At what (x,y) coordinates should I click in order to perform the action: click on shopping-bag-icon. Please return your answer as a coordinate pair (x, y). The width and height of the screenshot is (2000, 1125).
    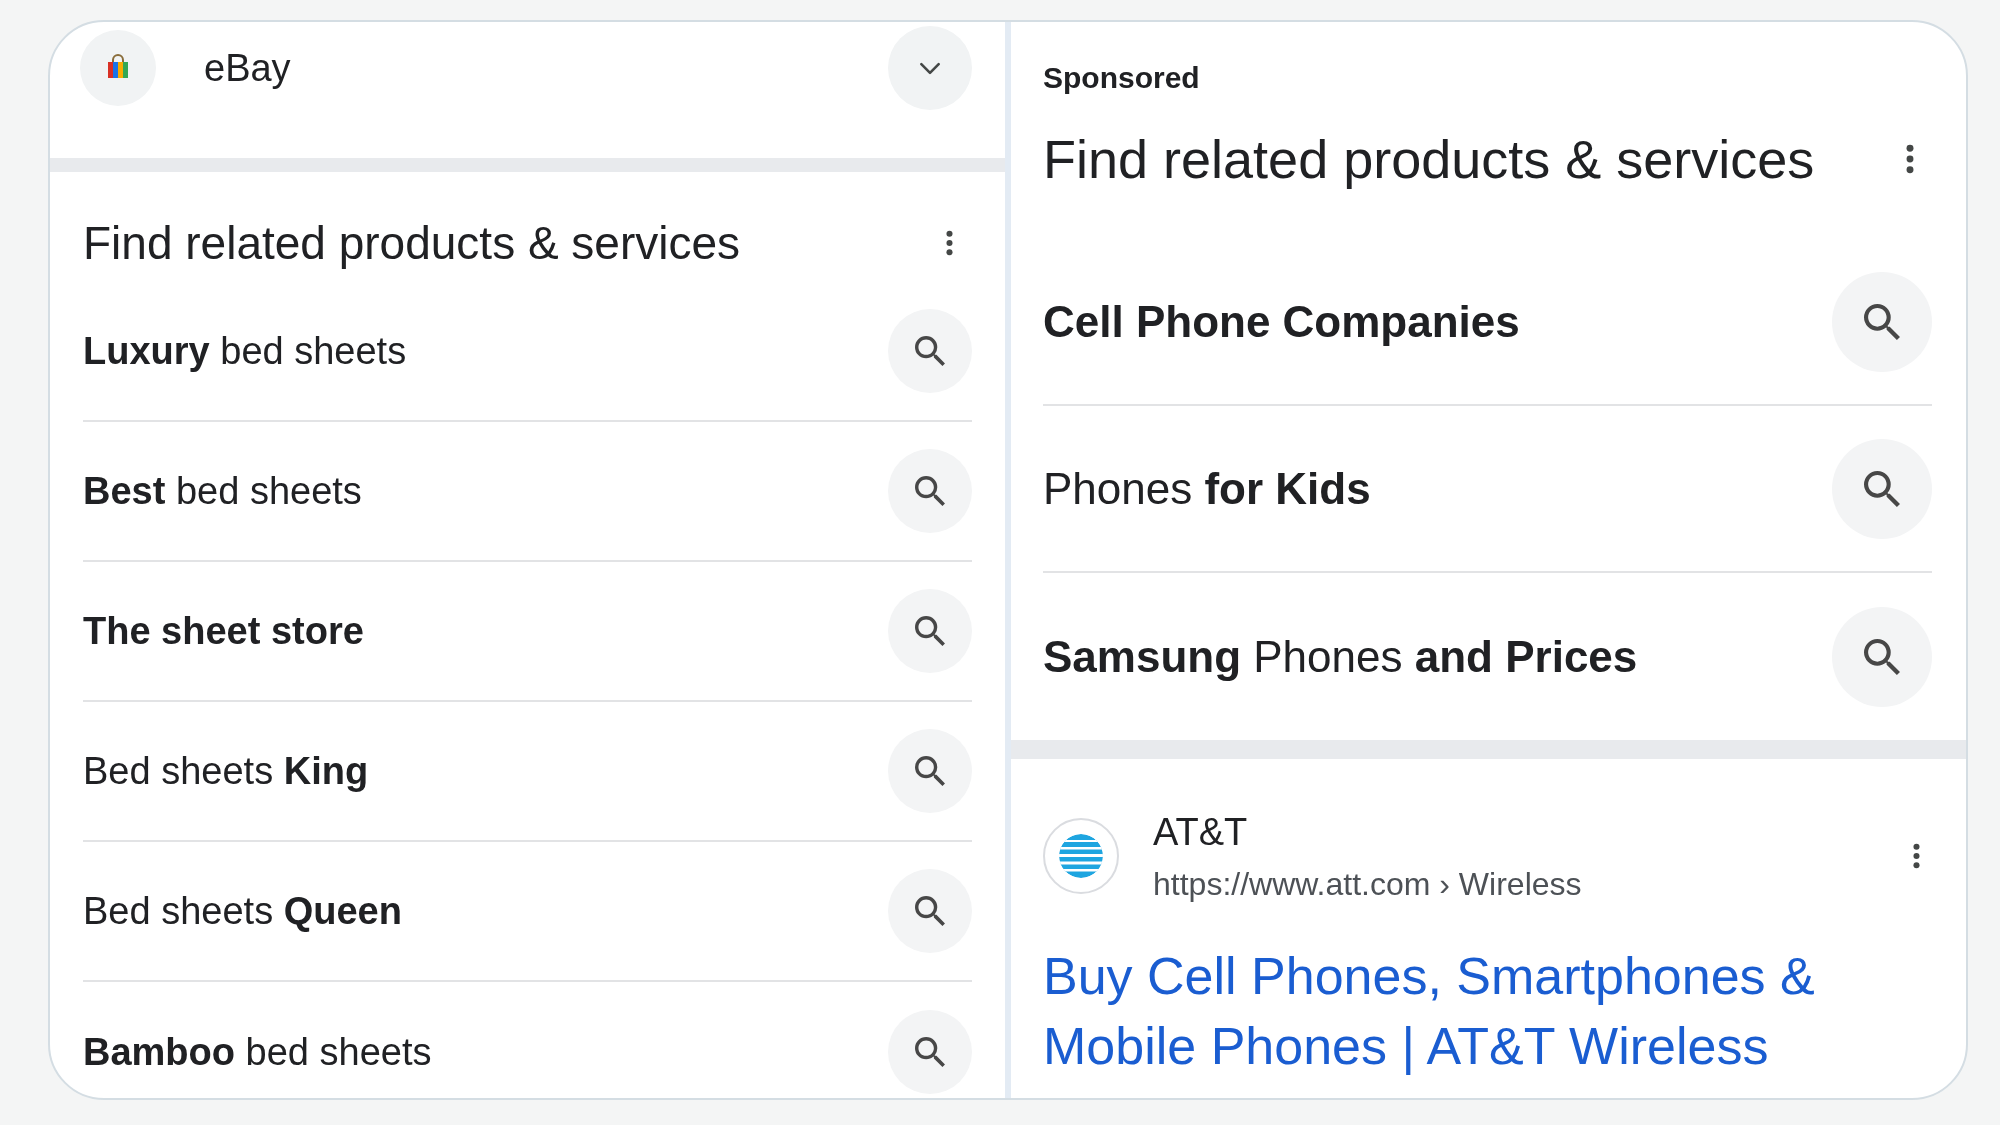
    Looking at the image, I should click on (118, 68).